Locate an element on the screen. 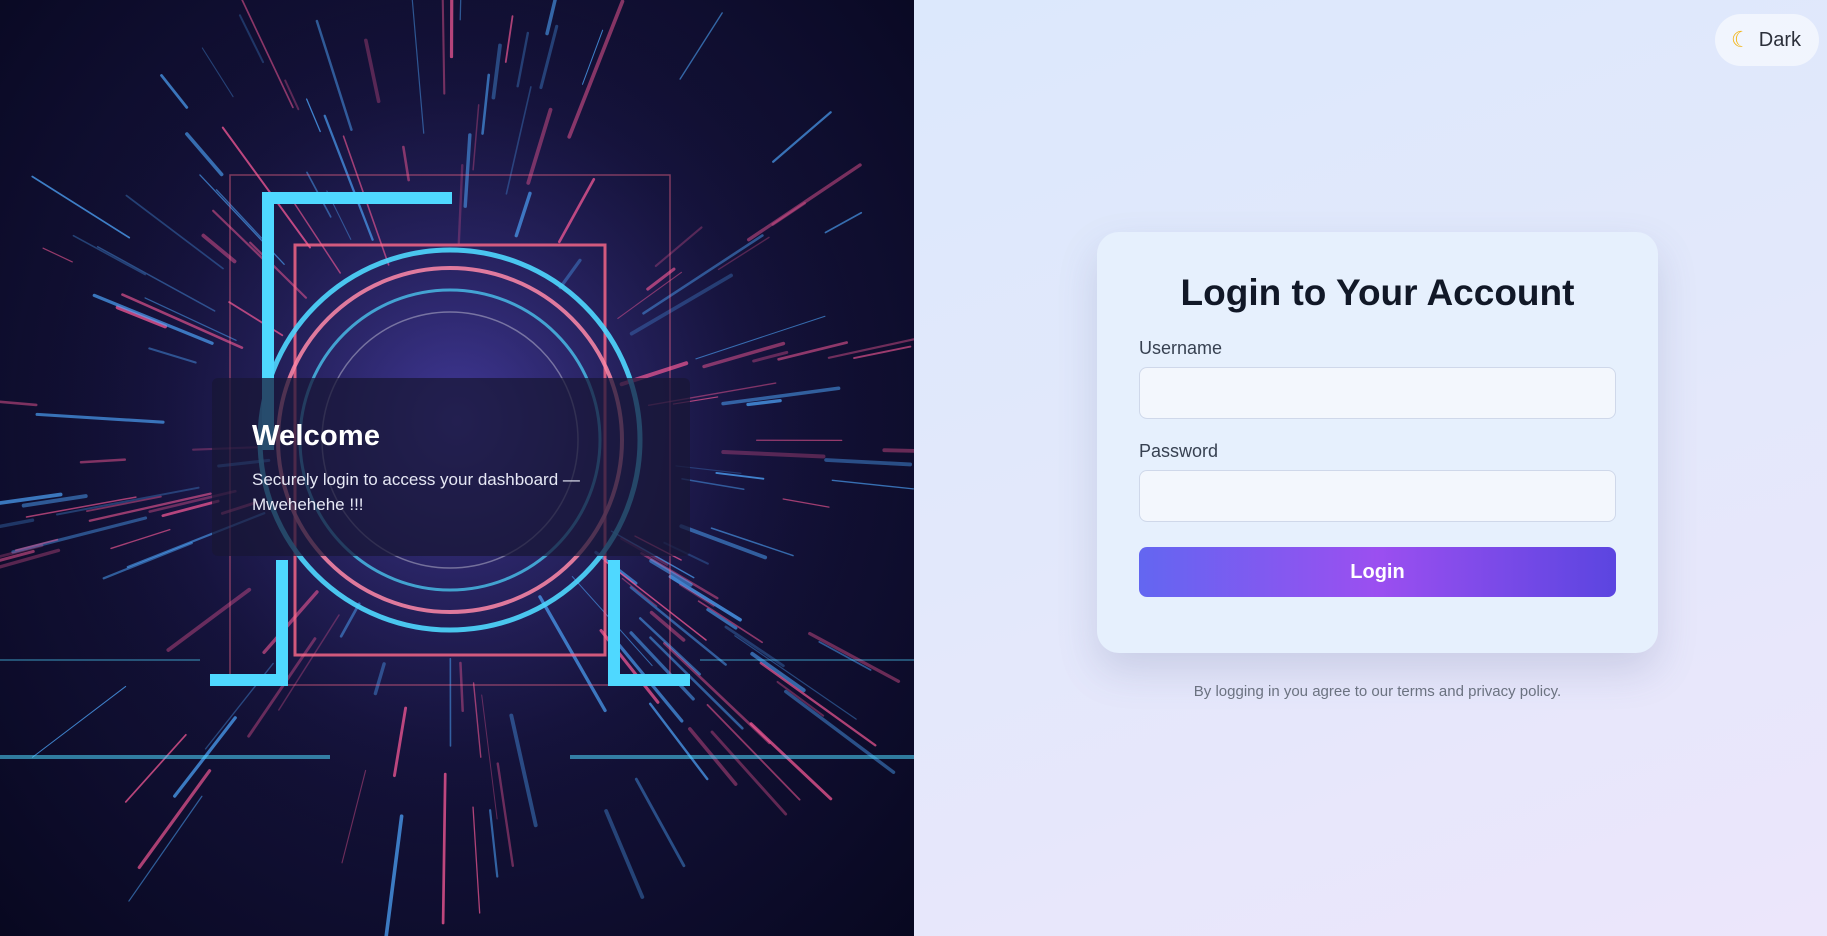 This screenshot has height=936, width=1827. welcome-title: Welcome is located at coordinates (316, 436).